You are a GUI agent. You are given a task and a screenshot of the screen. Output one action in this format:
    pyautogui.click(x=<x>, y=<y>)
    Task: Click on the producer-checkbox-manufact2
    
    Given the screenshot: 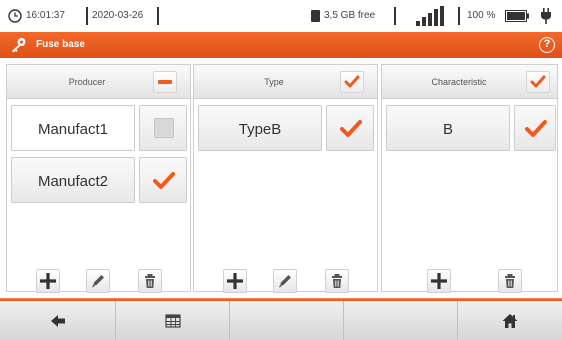 What is the action you would take?
    pyautogui.click(x=163, y=180)
    